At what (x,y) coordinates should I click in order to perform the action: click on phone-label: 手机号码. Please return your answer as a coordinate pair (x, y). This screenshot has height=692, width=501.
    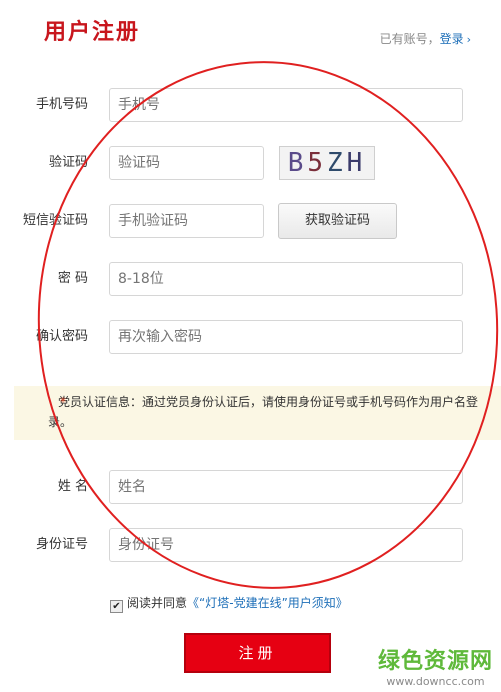
    Looking at the image, I should click on (61, 104).